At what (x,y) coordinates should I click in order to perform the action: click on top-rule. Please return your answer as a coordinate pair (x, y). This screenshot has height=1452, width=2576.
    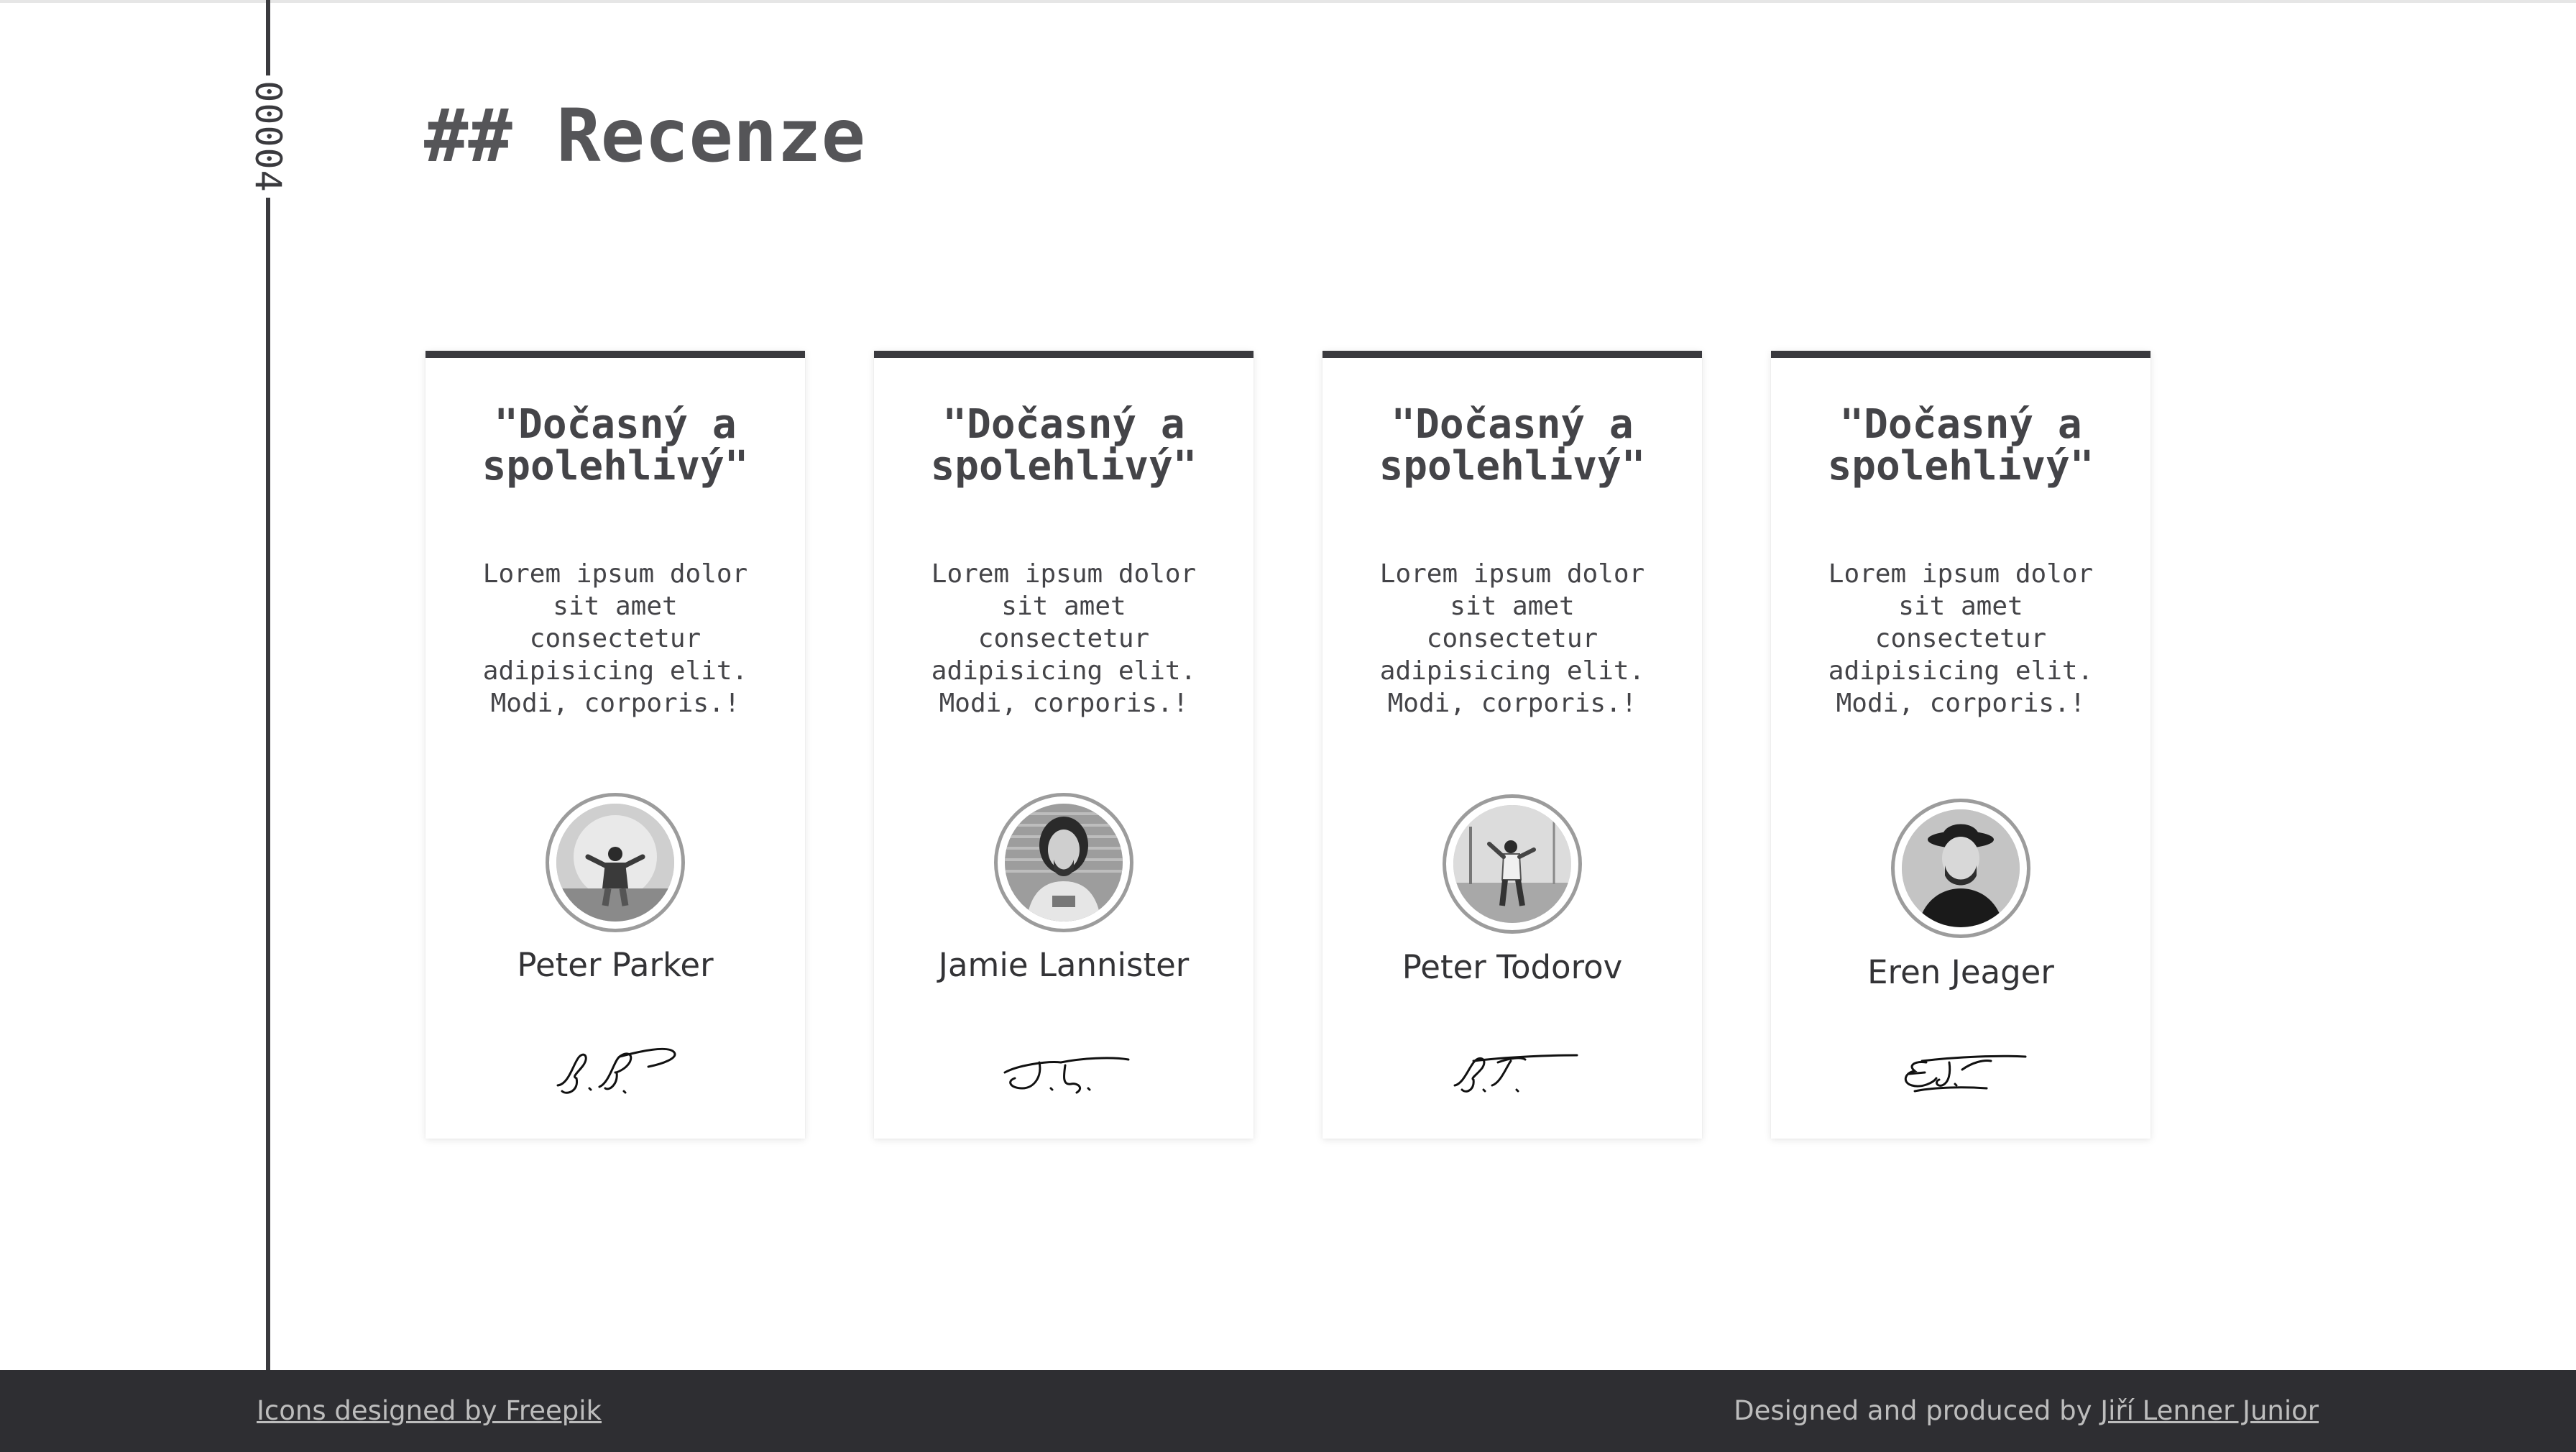
    Looking at the image, I should click on (1288, 1).